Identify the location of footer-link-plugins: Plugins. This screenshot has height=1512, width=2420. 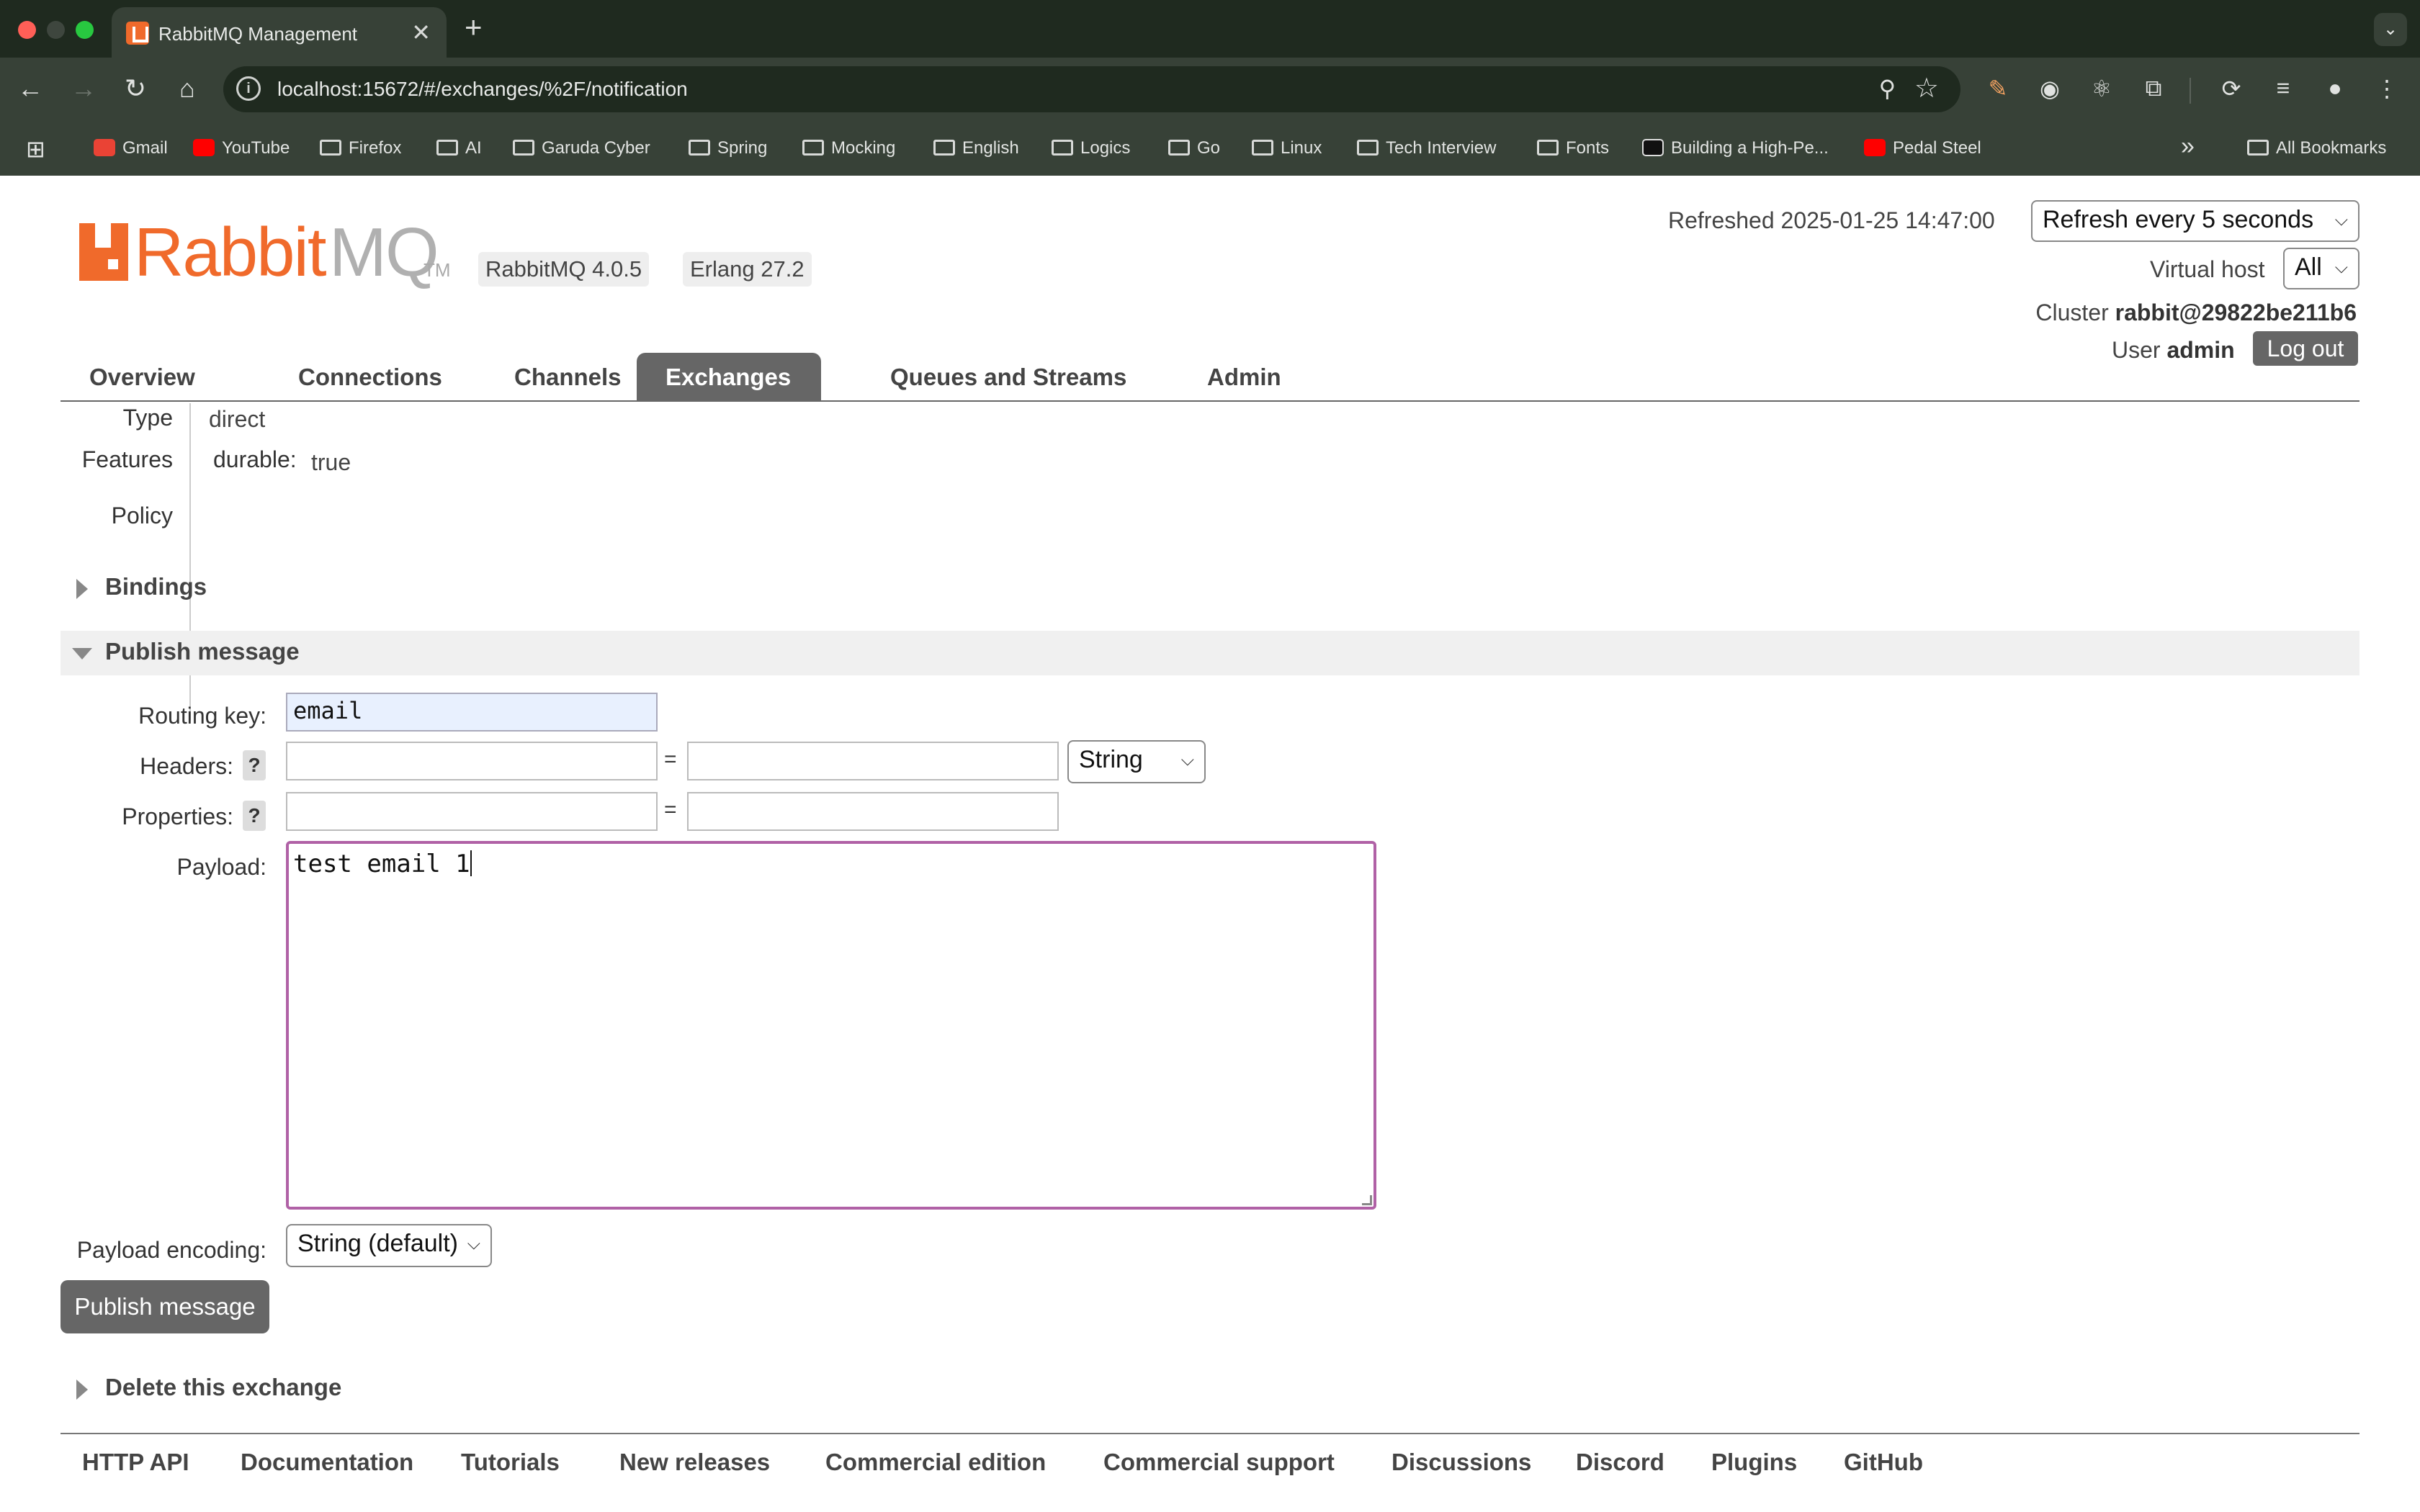
(1754, 1462).